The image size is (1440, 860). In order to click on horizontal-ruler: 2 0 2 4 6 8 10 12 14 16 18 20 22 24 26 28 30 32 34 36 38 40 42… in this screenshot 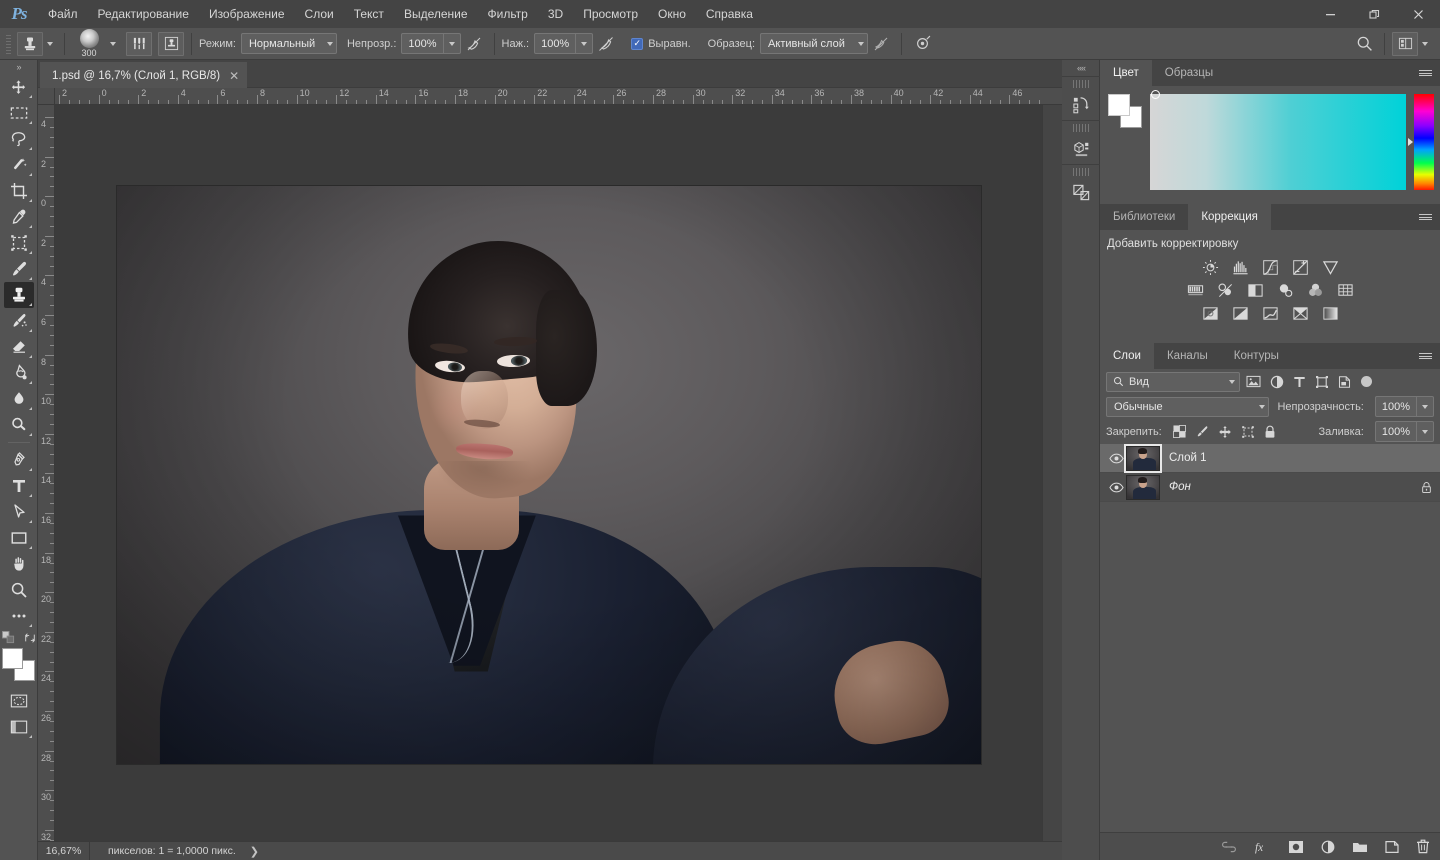, I will do `click(550, 96)`.